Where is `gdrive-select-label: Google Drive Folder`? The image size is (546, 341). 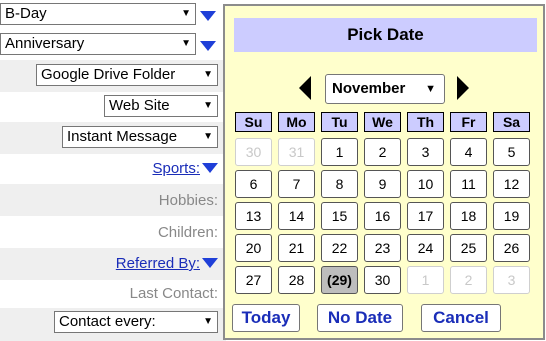 gdrive-select-label: Google Drive Folder is located at coordinates (108, 74).